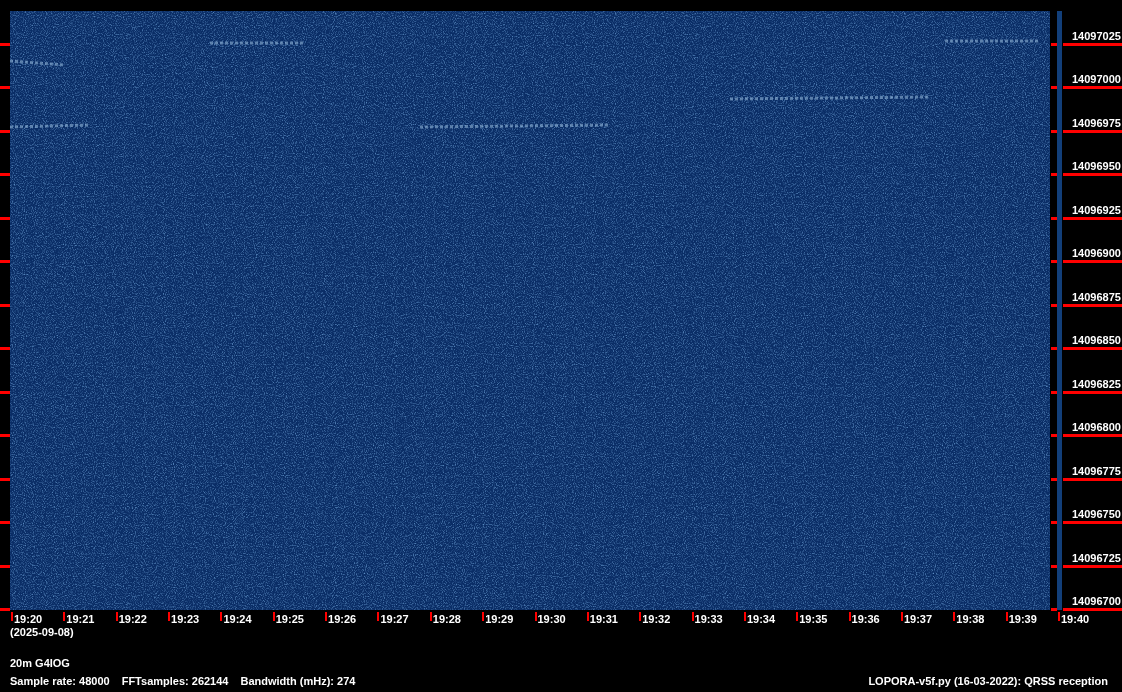 The height and width of the screenshot is (692, 1122). I want to click on time-label: 19:37, so click(918, 619).